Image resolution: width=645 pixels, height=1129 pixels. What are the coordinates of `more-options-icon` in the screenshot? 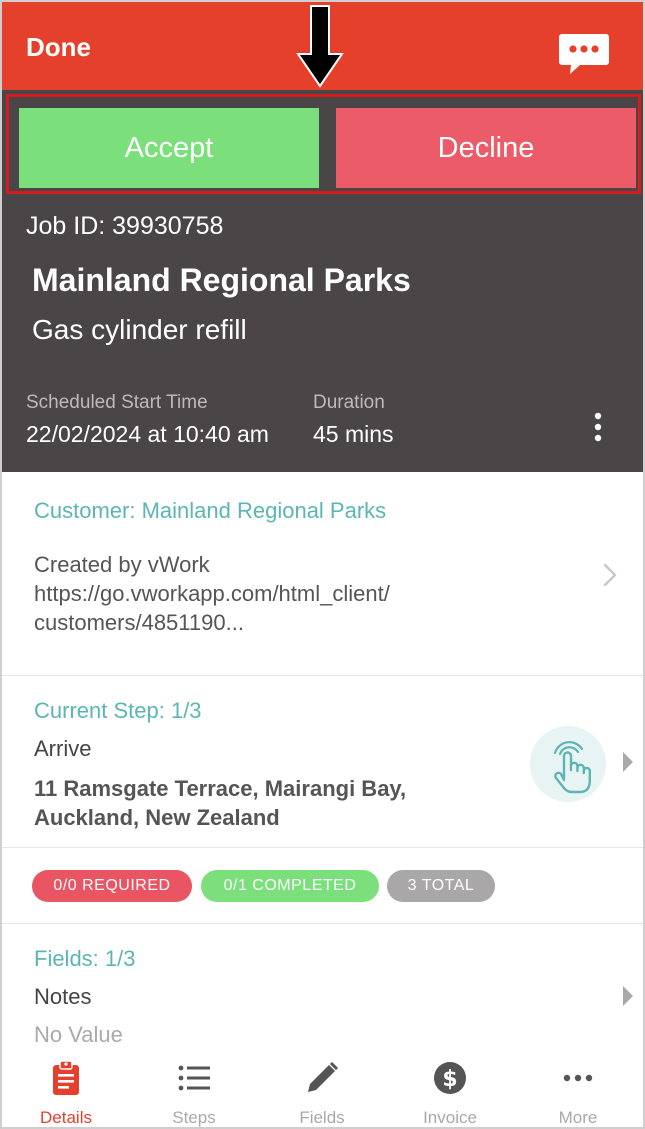 It's located at (598, 427).